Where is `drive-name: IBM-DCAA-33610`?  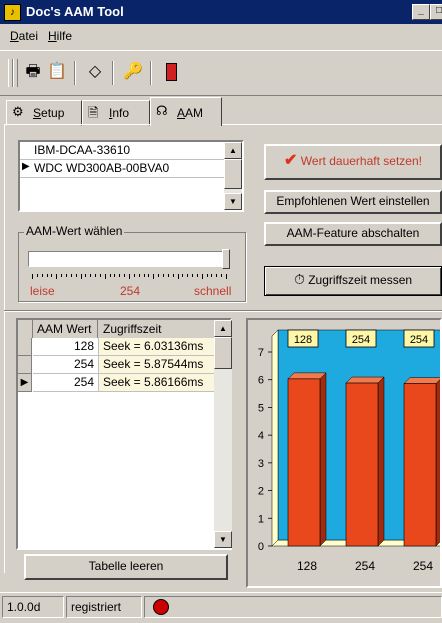 drive-name: IBM-DCAA-33610 is located at coordinates (82, 150).